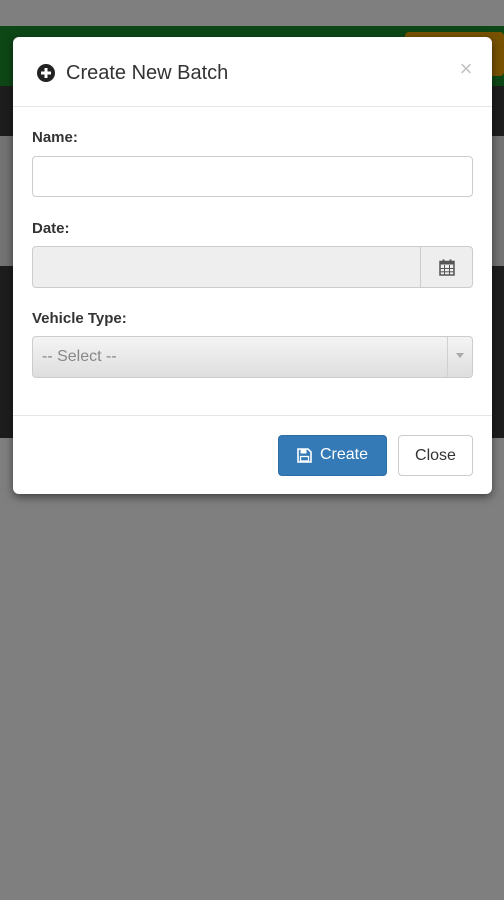  I want to click on close-button: Close, so click(435, 455).